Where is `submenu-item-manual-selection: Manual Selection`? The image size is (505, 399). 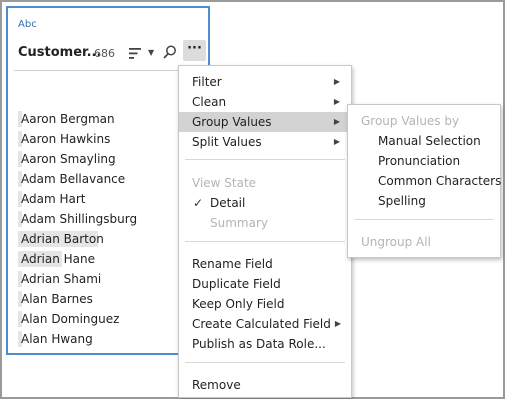
submenu-item-manual-selection: Manual Selection is located at coordinates (424, 141).